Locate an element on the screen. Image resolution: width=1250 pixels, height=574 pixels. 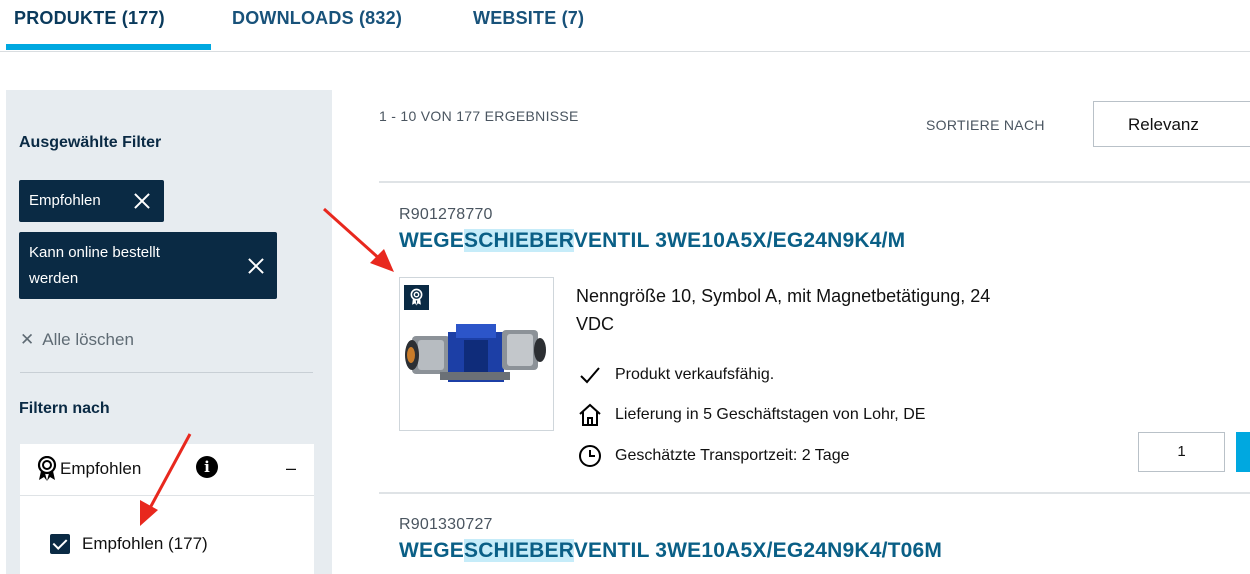
active-tab-indicator is located at coordinates (108, 47).